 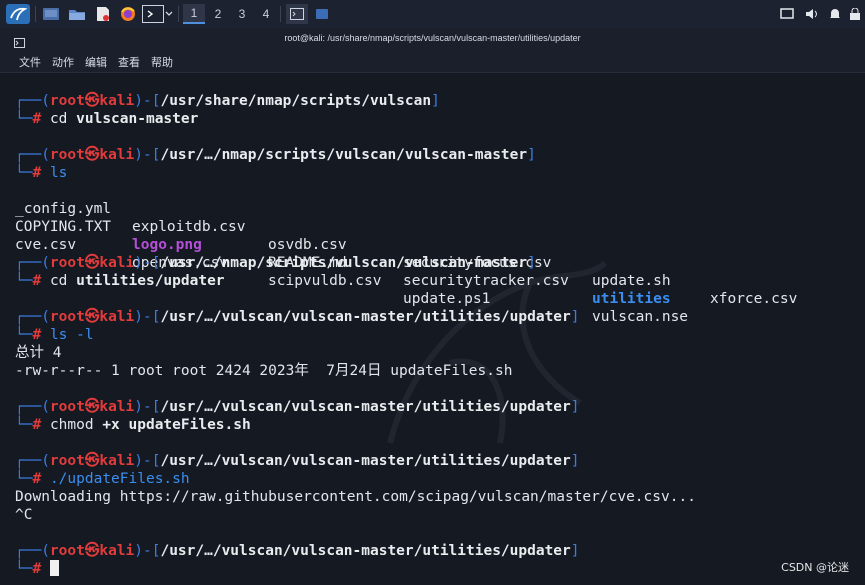 What do you see at coordinates (432, 61) in the screenshot?
I see `menu-bar: 文件 动作 编辑 查看 帮助` at bounding box center [432, 61].